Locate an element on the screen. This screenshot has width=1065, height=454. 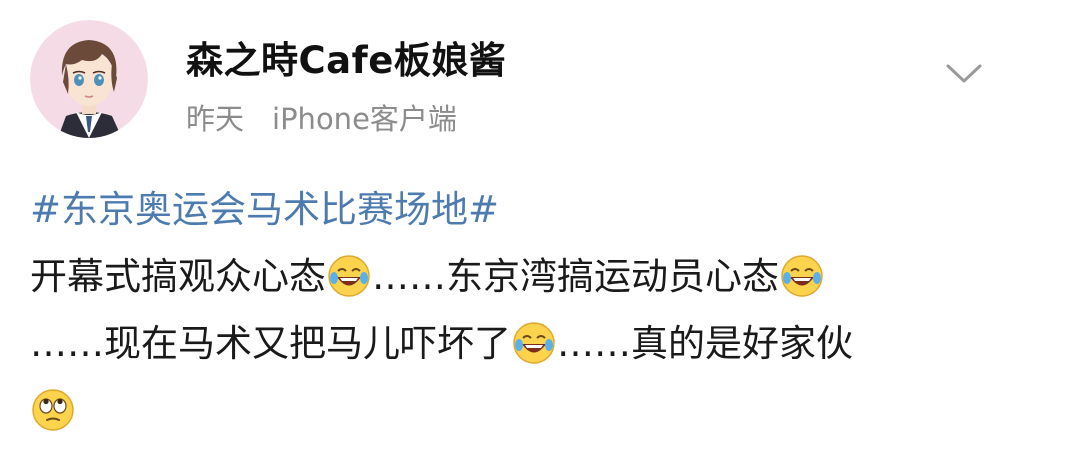
text-segment: ……真的是好家伙 is located at coordinates (705, 343).